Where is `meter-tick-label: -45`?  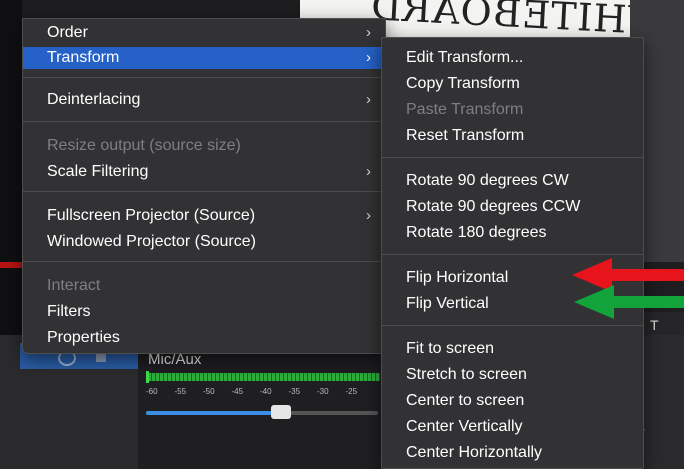
meter-tick-label: -45 is located at coordinates (237, 391).